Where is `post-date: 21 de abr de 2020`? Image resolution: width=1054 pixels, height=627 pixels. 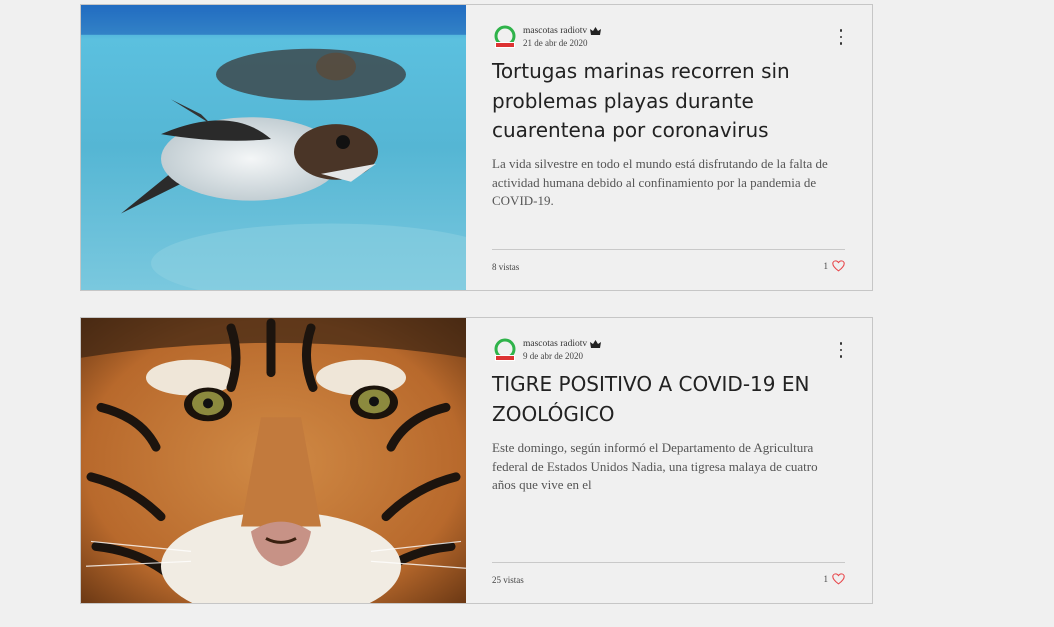
post-date: 21 de abr de 2020 is located at coordinates (555, 43).